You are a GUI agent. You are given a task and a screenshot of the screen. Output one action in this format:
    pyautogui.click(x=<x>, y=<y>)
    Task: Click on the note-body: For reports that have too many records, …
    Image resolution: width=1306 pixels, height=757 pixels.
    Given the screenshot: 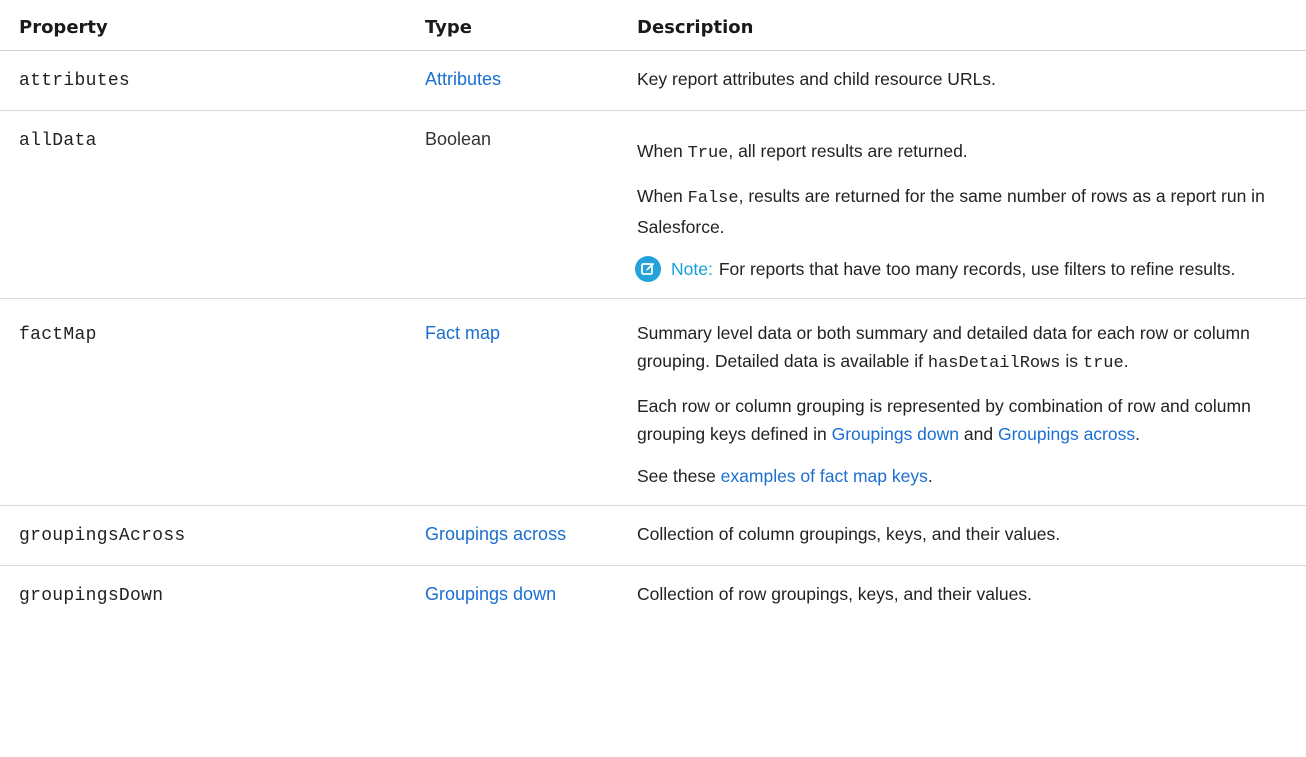 What is the action you would take?
    pyautogui.click(x=977, y=269)
    